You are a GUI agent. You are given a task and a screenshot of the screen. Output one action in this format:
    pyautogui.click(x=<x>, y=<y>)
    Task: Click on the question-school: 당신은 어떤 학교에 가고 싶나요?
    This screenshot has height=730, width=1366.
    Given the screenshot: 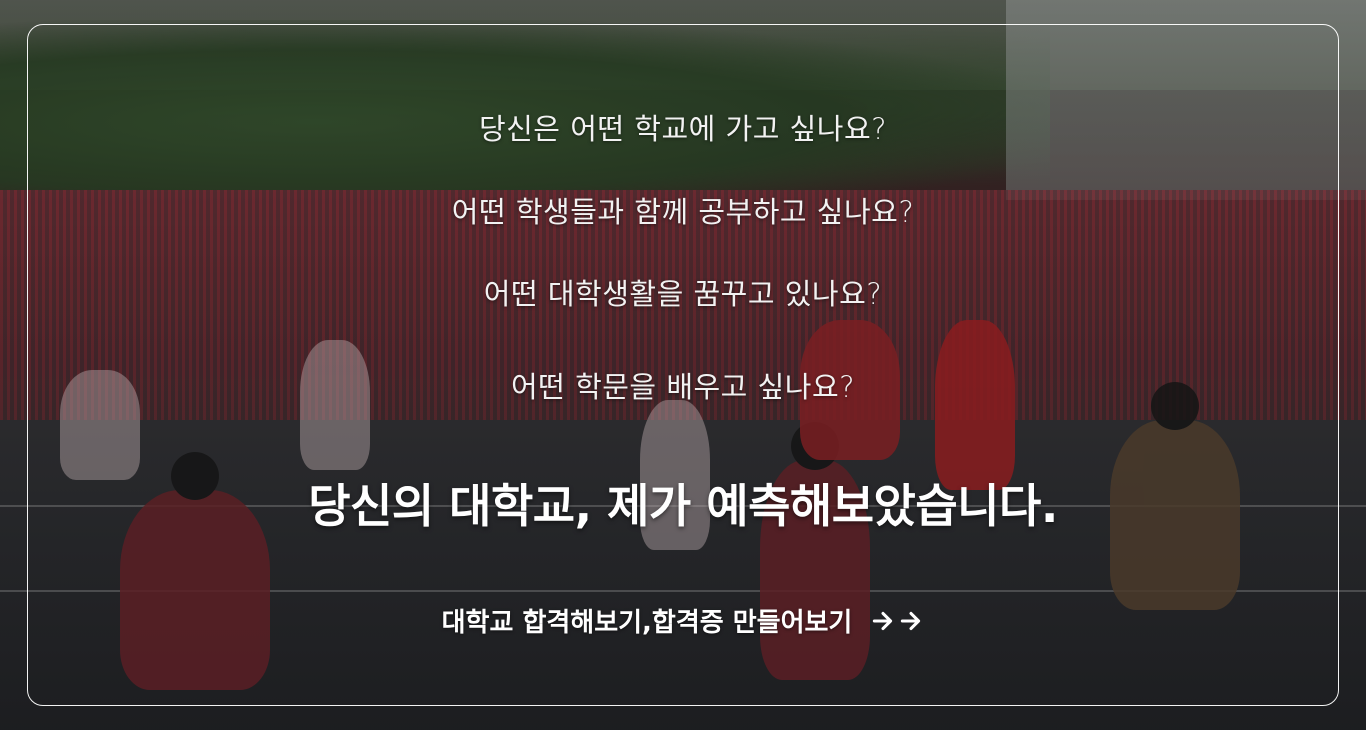 What is the action you would take?
    pyautogui.click(x=683, y=129)
    